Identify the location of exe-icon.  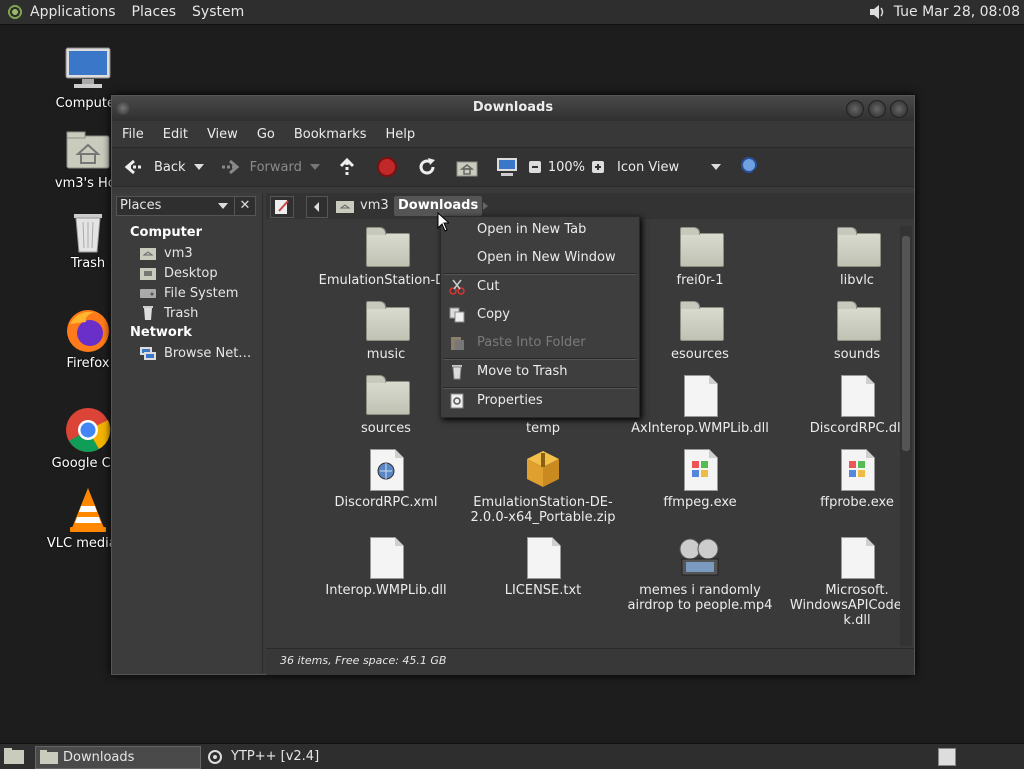
(700, 470).